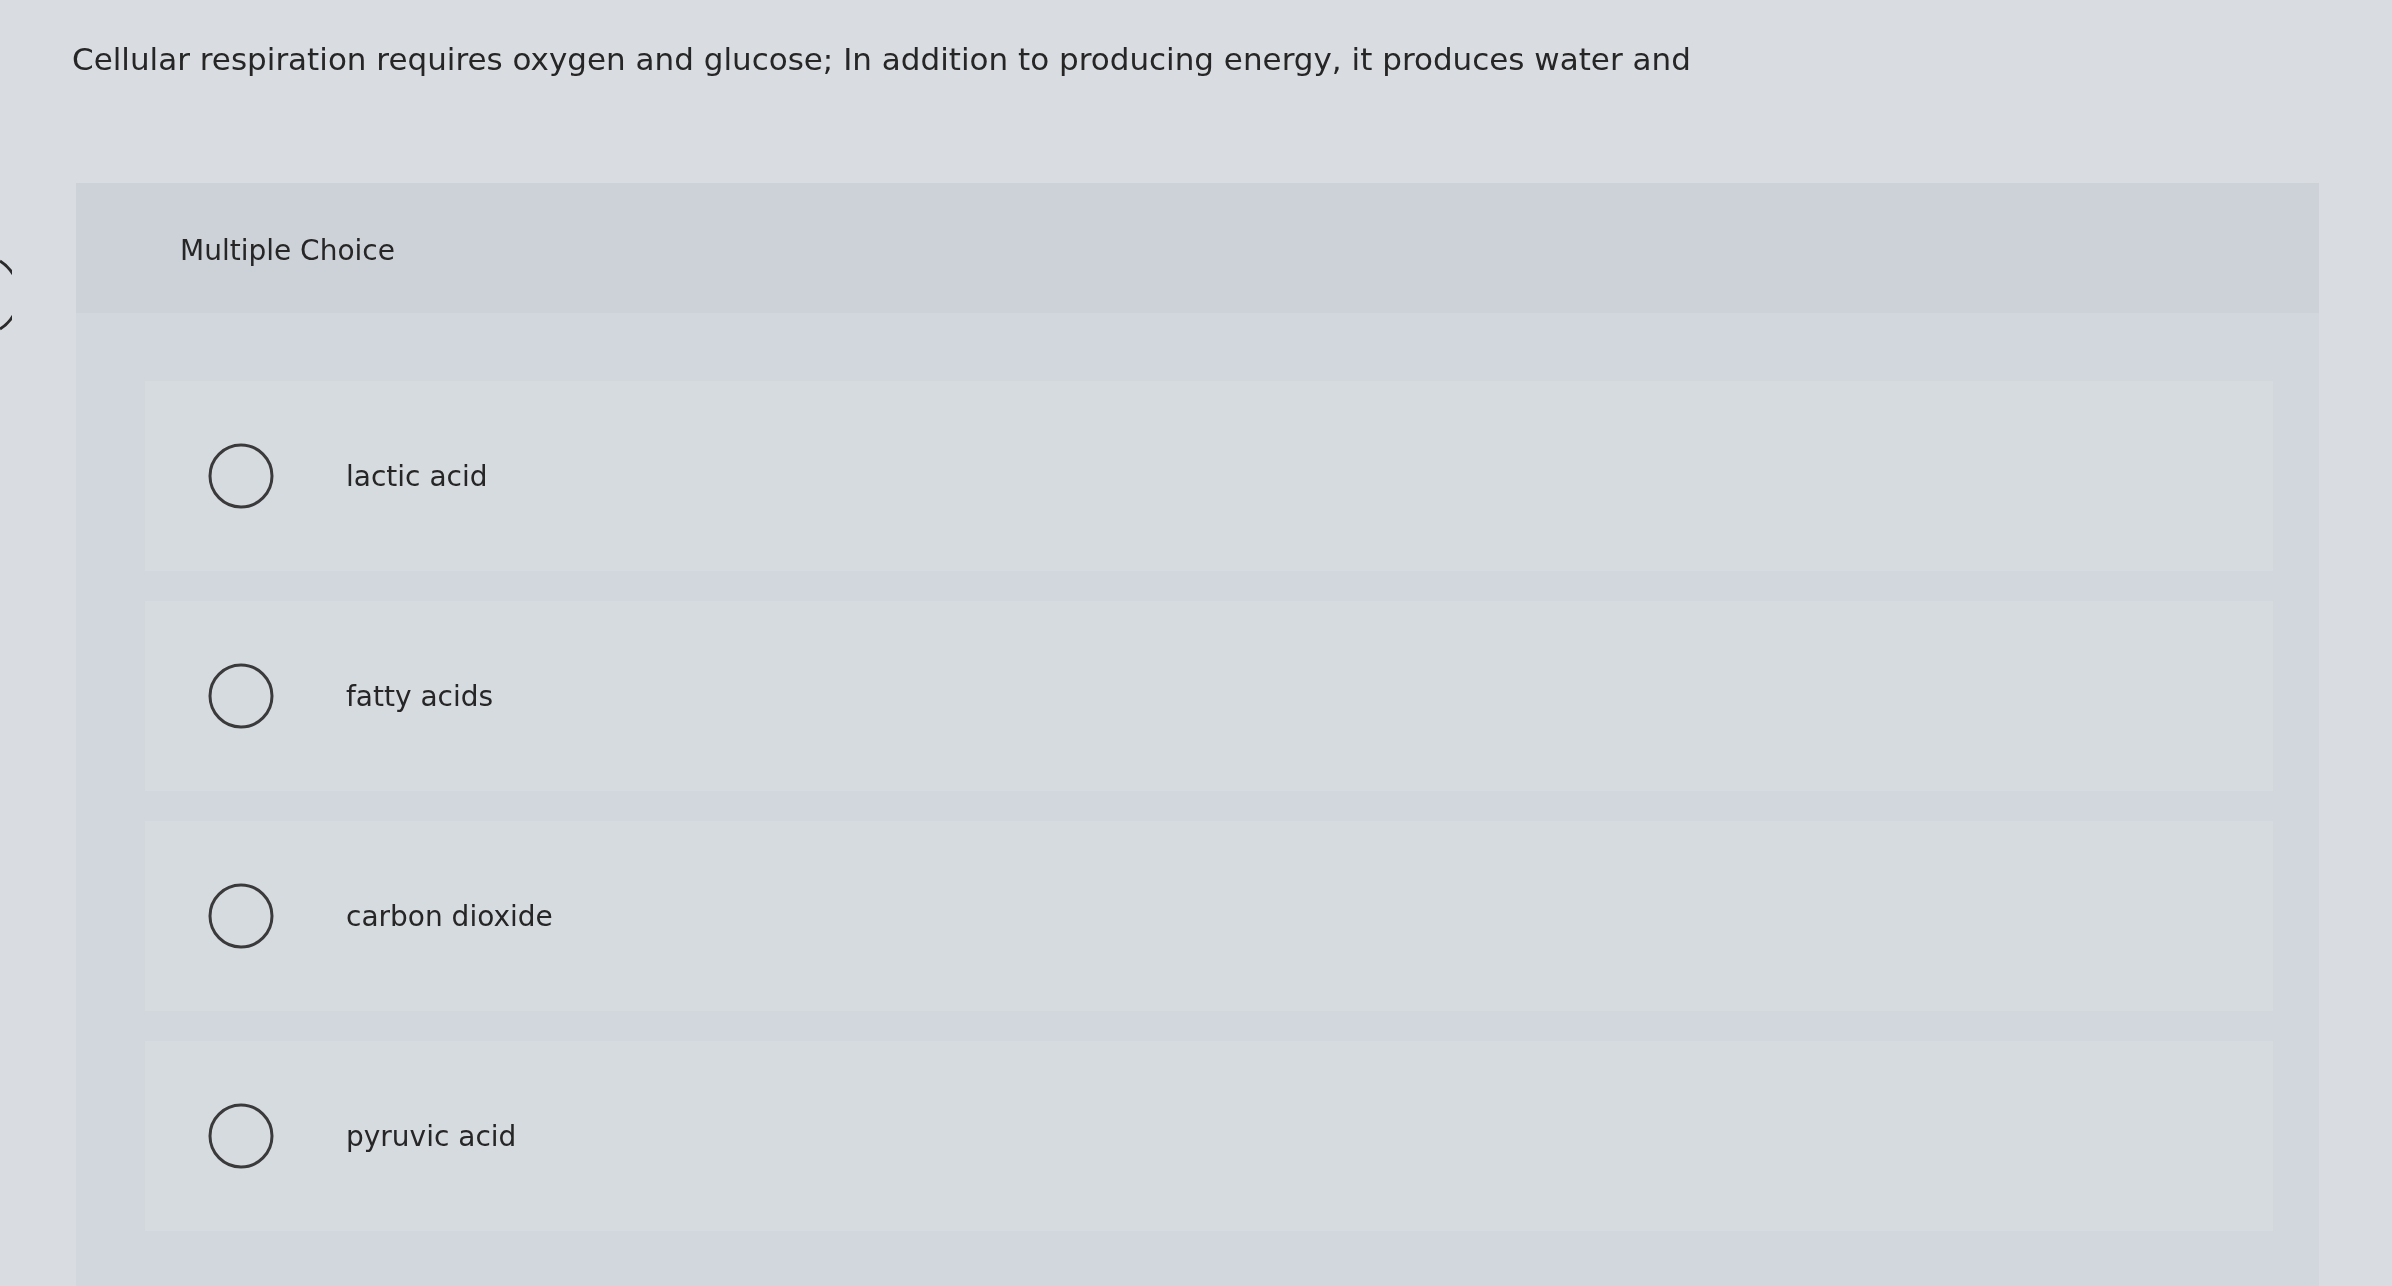 The image size is (2392, 1286). Describe the element at coordinates (1209, 1136) in the screenshot. I see `answer-option: pyruvic acid` at that location.